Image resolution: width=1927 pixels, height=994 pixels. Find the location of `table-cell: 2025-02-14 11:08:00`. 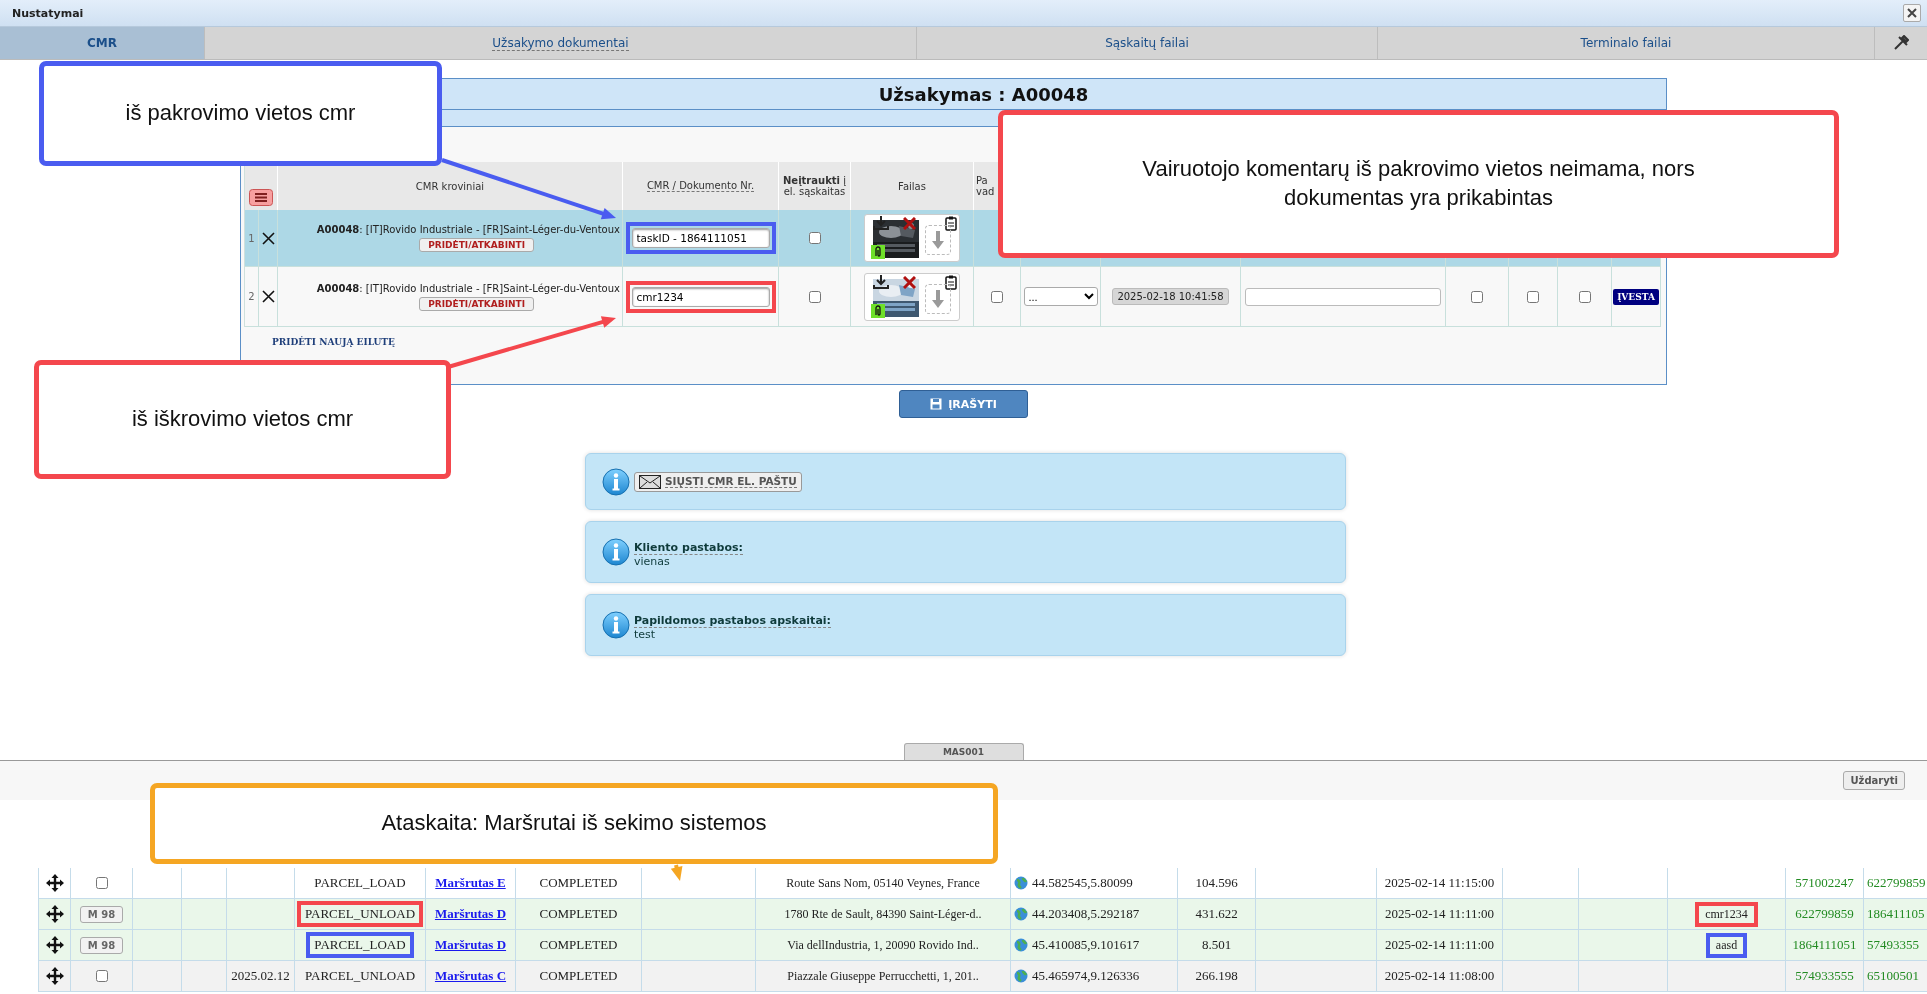

table-cell: 2025-02-14 11:08:00 is located at coordinates (1439, 976).